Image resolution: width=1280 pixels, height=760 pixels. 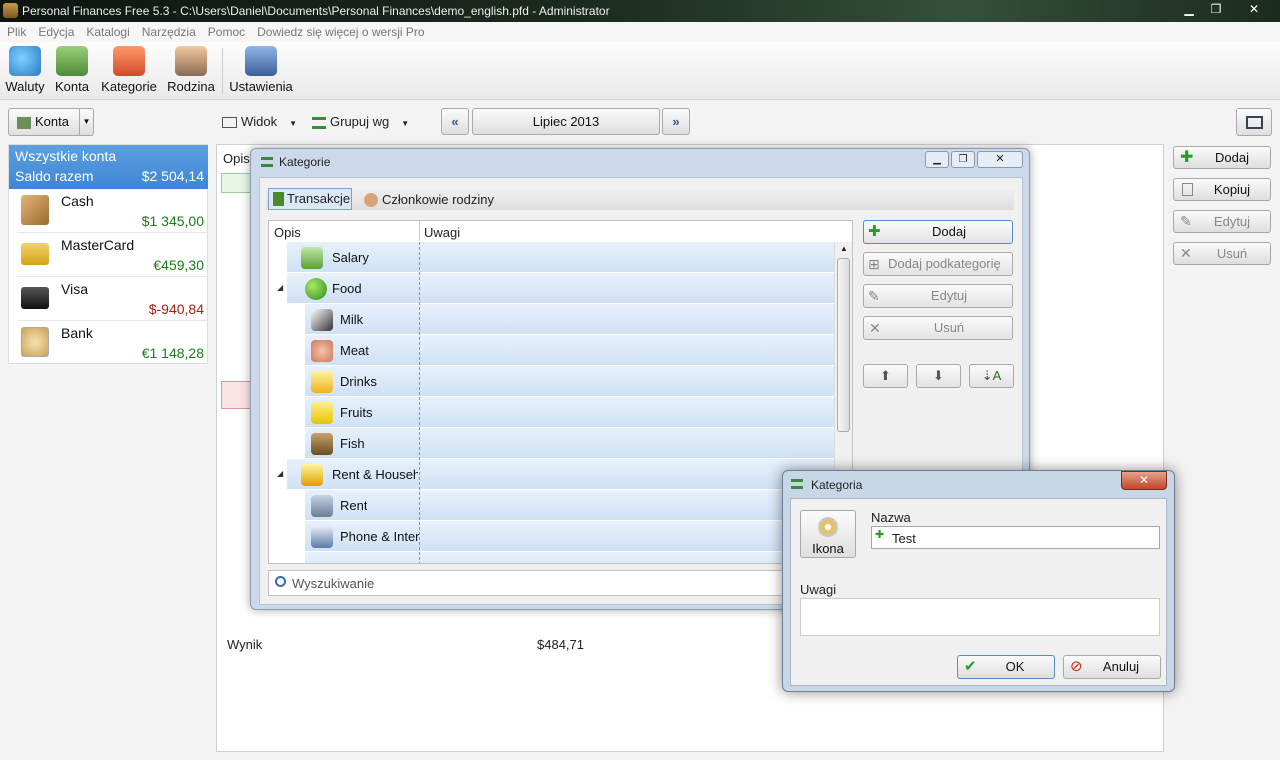 What do you see at coordinates (1254, 122) in the screenshot?
I see `panel-toggle-button` at bounding box center [1254, 122].